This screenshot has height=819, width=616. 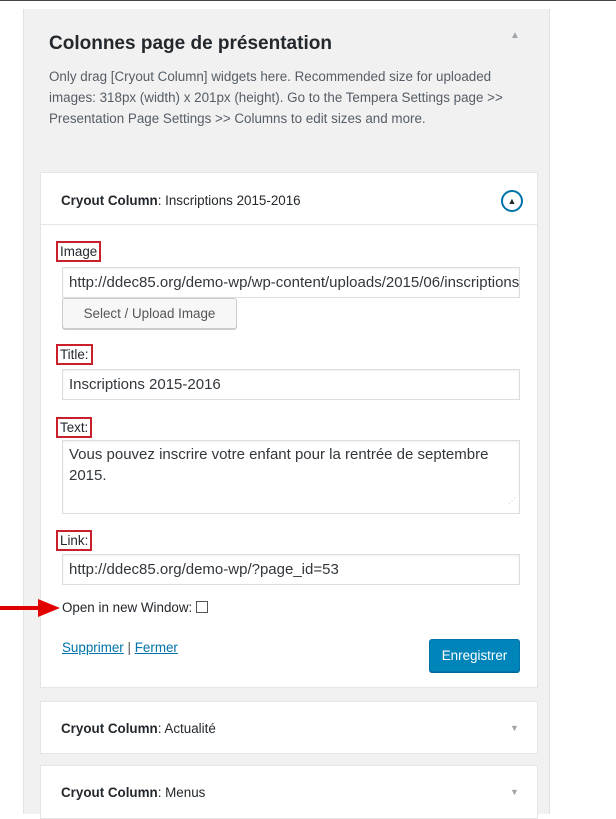 I want to click on widget-cryout-column-actualite: Cryout Column: Actualité ▼, so click(x=289, y=727).